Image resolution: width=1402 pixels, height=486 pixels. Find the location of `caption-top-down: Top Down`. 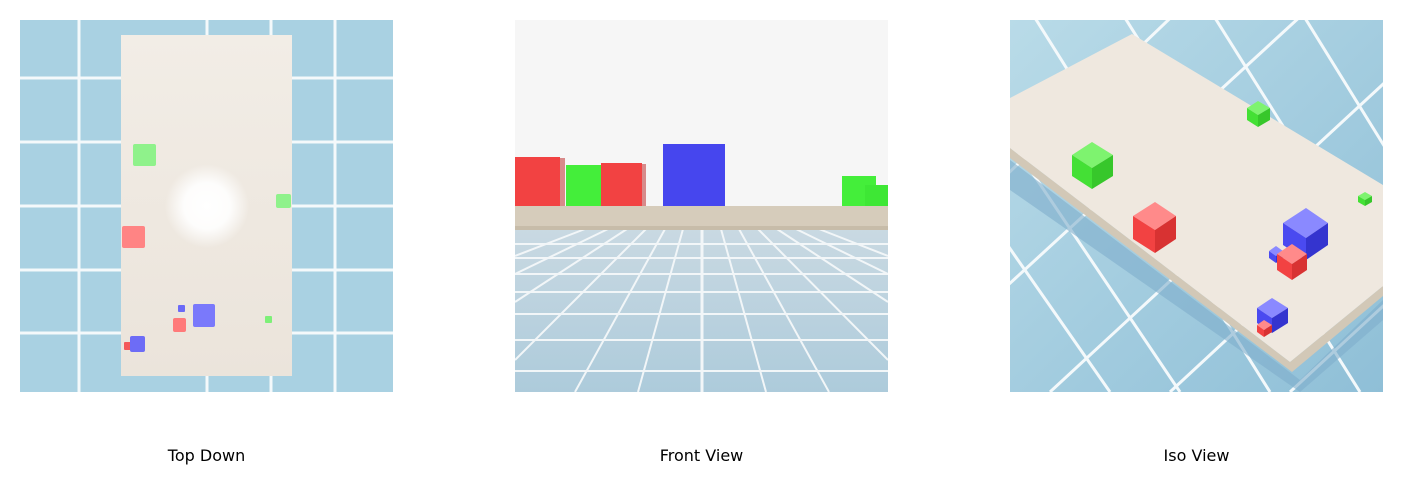

caption-top-down: Top Down is located at coordinates (206, 455).